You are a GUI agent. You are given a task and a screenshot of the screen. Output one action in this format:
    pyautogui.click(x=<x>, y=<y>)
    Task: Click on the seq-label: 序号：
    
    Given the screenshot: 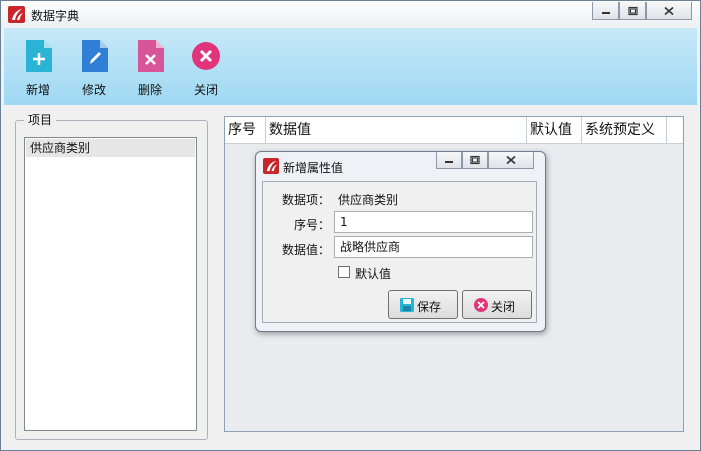 What is the action you would take?
    pyautogui.click(x=311, y=225)
    